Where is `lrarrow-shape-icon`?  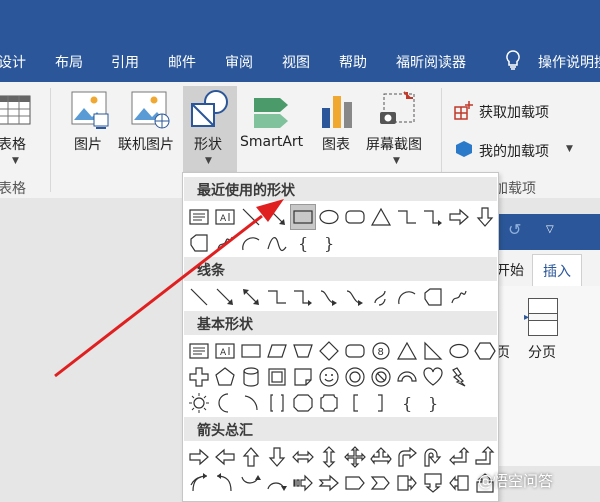 lrarrow-shape-icon is located at coordinates (303, 457).